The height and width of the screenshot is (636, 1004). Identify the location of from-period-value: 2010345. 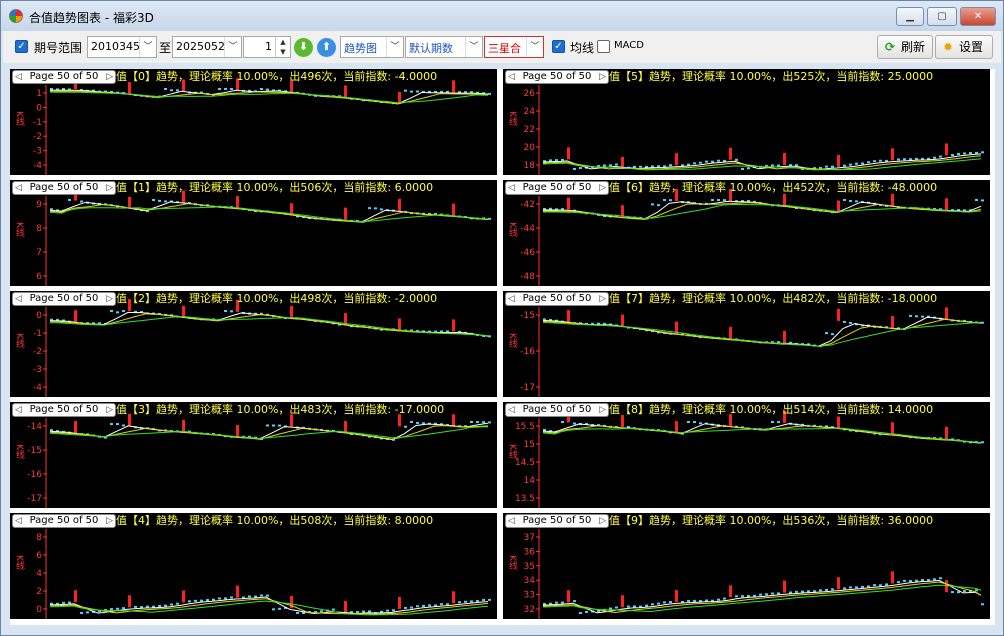
(115, 46).